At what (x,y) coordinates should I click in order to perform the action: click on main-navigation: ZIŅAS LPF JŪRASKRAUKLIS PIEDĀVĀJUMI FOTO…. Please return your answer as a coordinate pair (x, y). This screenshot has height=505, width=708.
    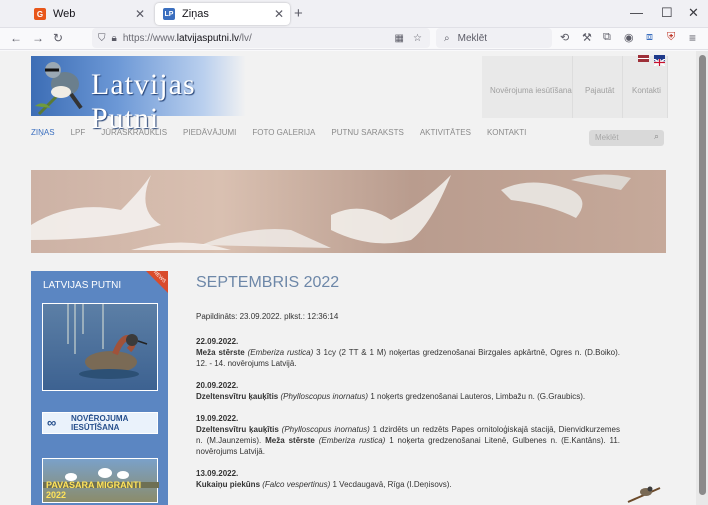
    Looking at the image, I should click on (286, 138).